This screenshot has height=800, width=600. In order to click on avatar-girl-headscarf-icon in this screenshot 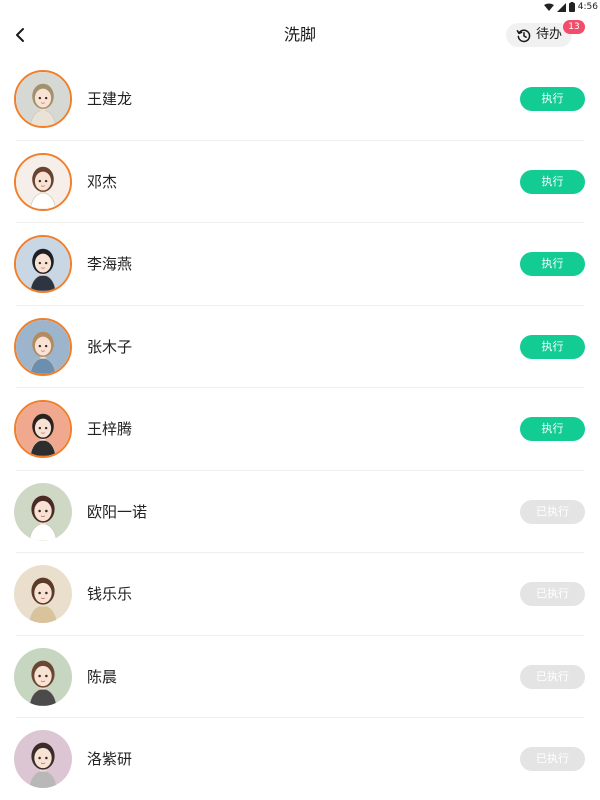, I will do `click(43, 346)`.